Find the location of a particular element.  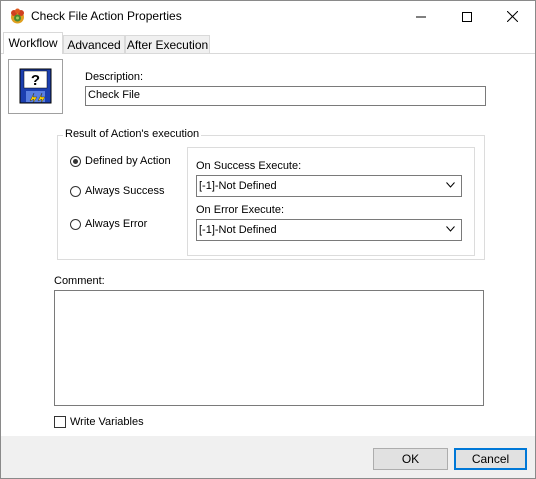

write-variables-checkbox-row: Write Variables is located at coordinates (99, 422).